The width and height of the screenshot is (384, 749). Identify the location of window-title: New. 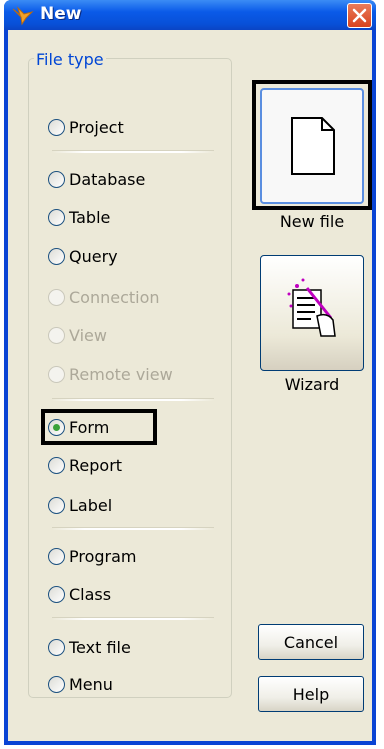
(61, 14).